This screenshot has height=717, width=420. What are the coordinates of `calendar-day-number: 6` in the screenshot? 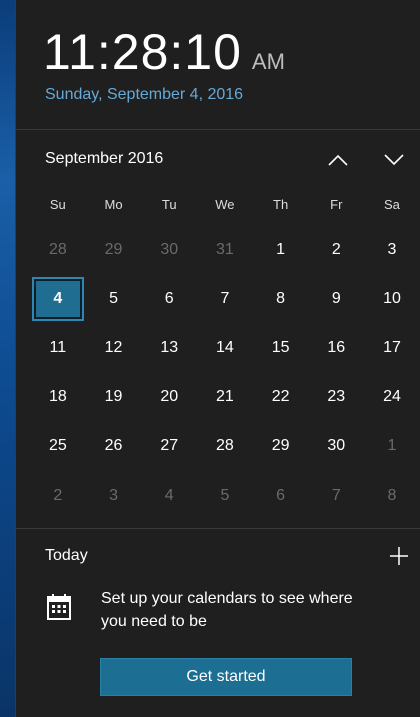 It's located at (281, 495).